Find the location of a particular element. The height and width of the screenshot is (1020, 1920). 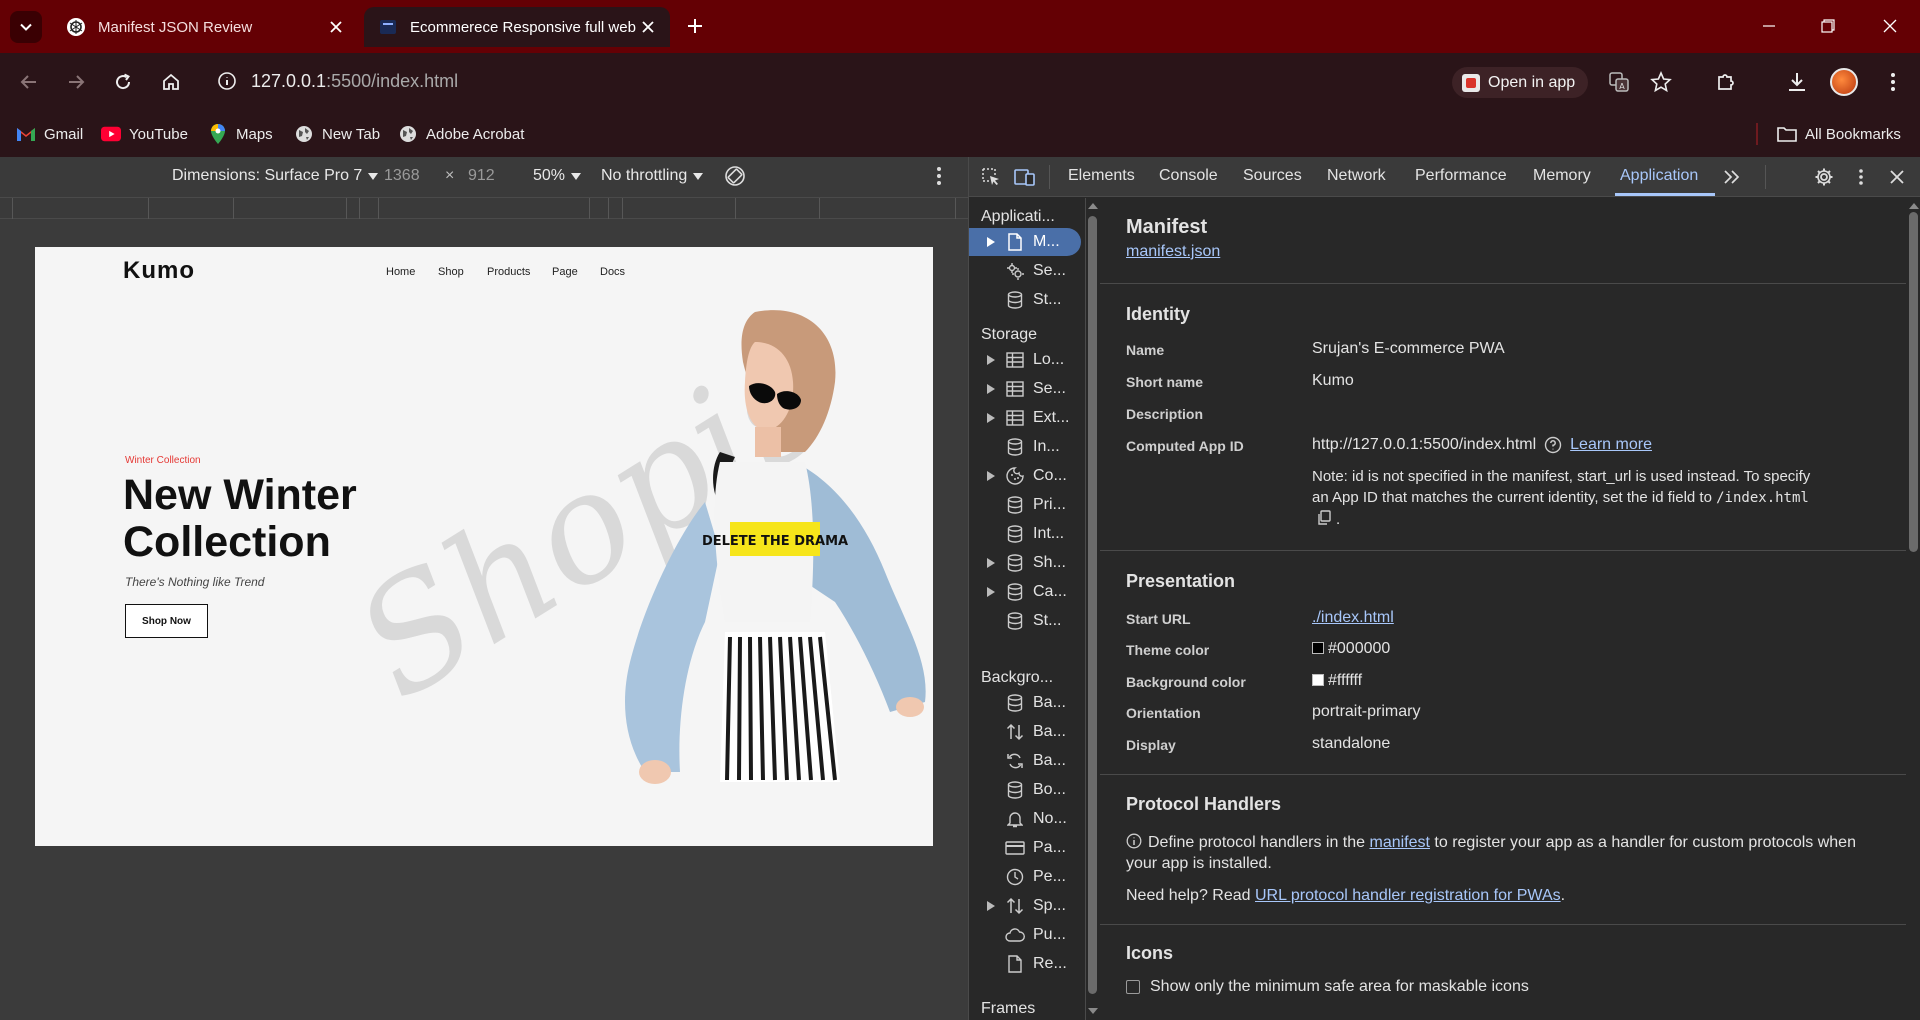

bookmark-youtube: YouTube is located at coordinates (144, 134).